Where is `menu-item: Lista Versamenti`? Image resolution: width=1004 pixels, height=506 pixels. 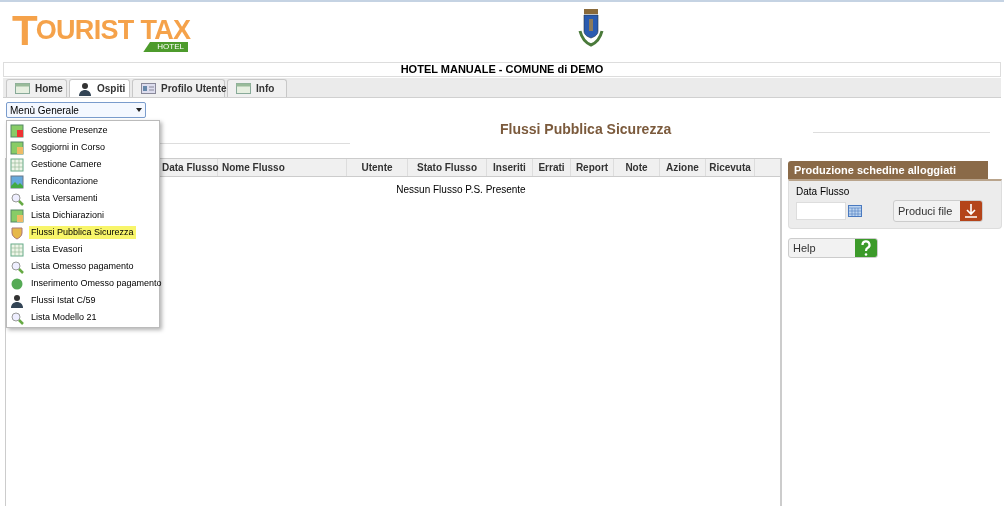 menu-item: Lista Versamenti is located at coordinates (64, 198).